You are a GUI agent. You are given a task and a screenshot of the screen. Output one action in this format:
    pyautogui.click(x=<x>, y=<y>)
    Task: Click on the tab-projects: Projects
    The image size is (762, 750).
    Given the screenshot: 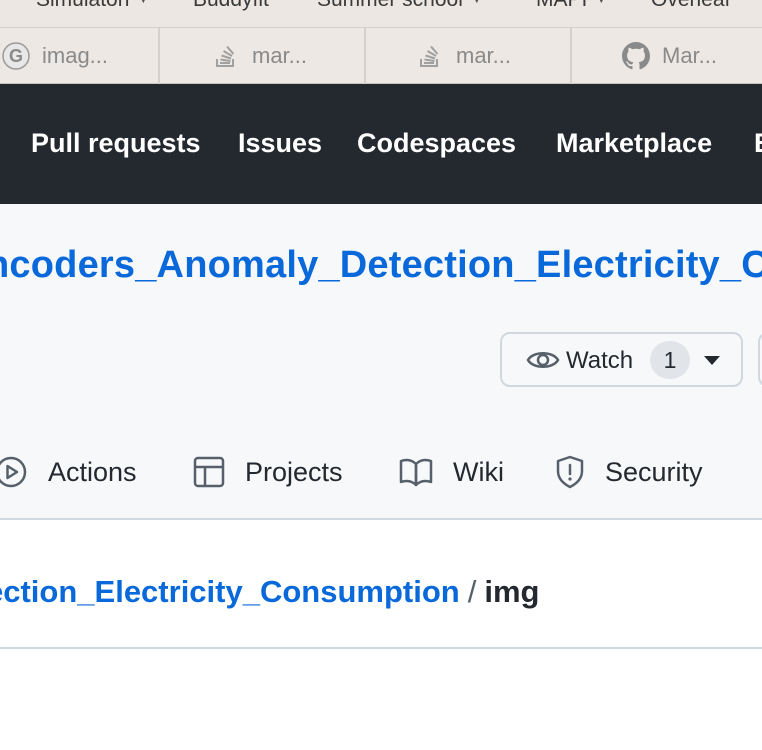 What is the action you would take?
    pyautogui.click(x=268, y=472)
    